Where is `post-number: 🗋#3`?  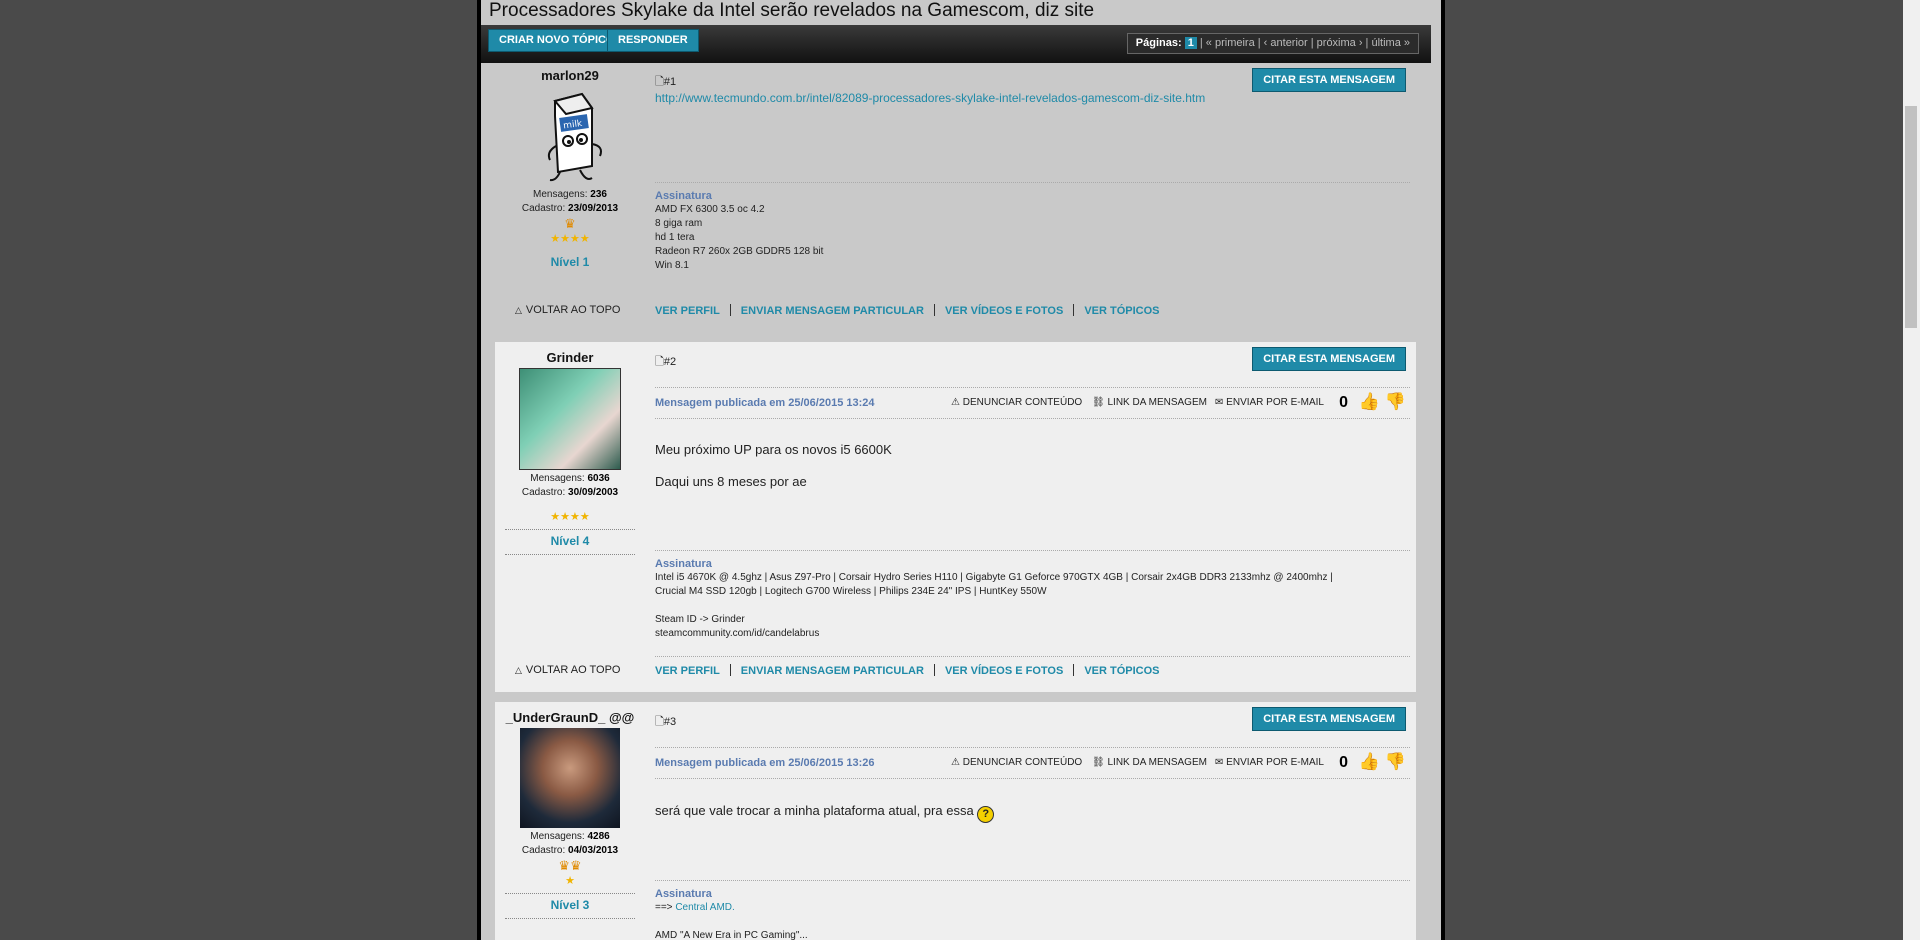
post-number: 🗋#3 is located at coordinates (665, 722).